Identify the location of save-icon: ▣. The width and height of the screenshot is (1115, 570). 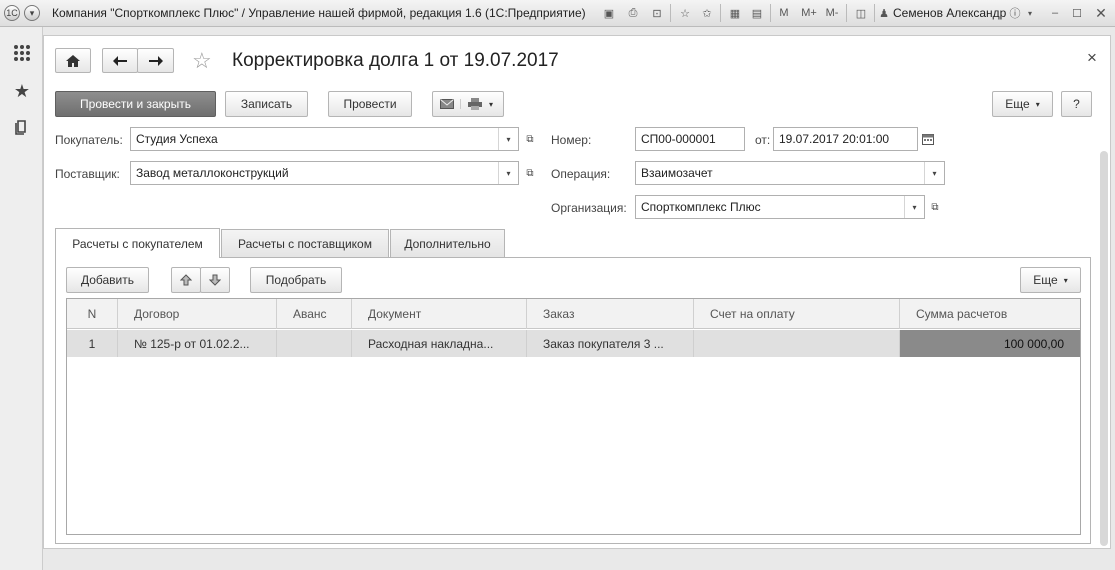
(609, 13).